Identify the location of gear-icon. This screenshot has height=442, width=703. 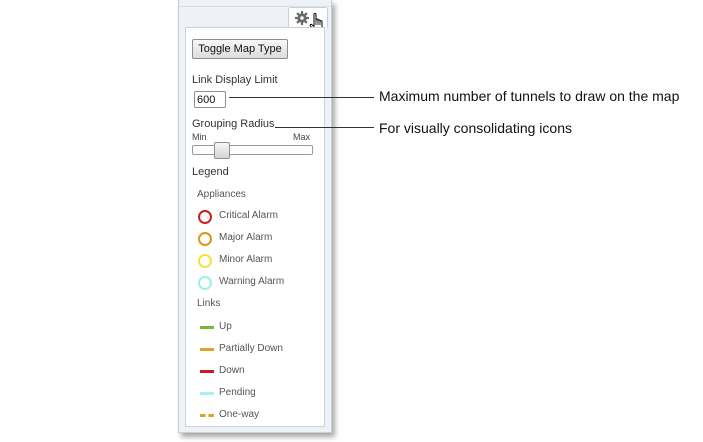
(302, 18).